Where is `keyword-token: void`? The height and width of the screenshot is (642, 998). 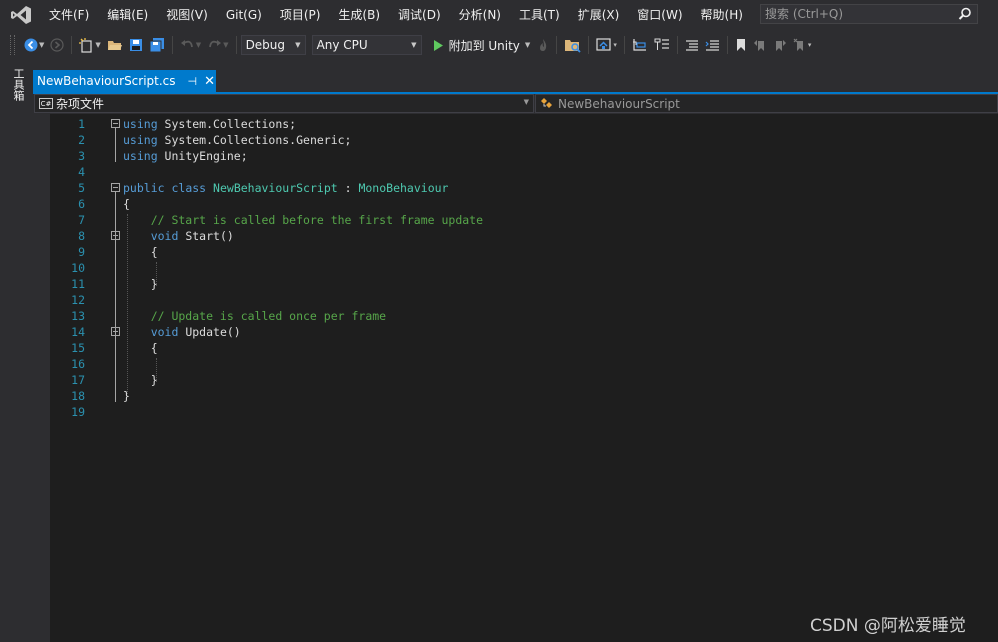
keyword-token: void is located at coordinates (164, 332).